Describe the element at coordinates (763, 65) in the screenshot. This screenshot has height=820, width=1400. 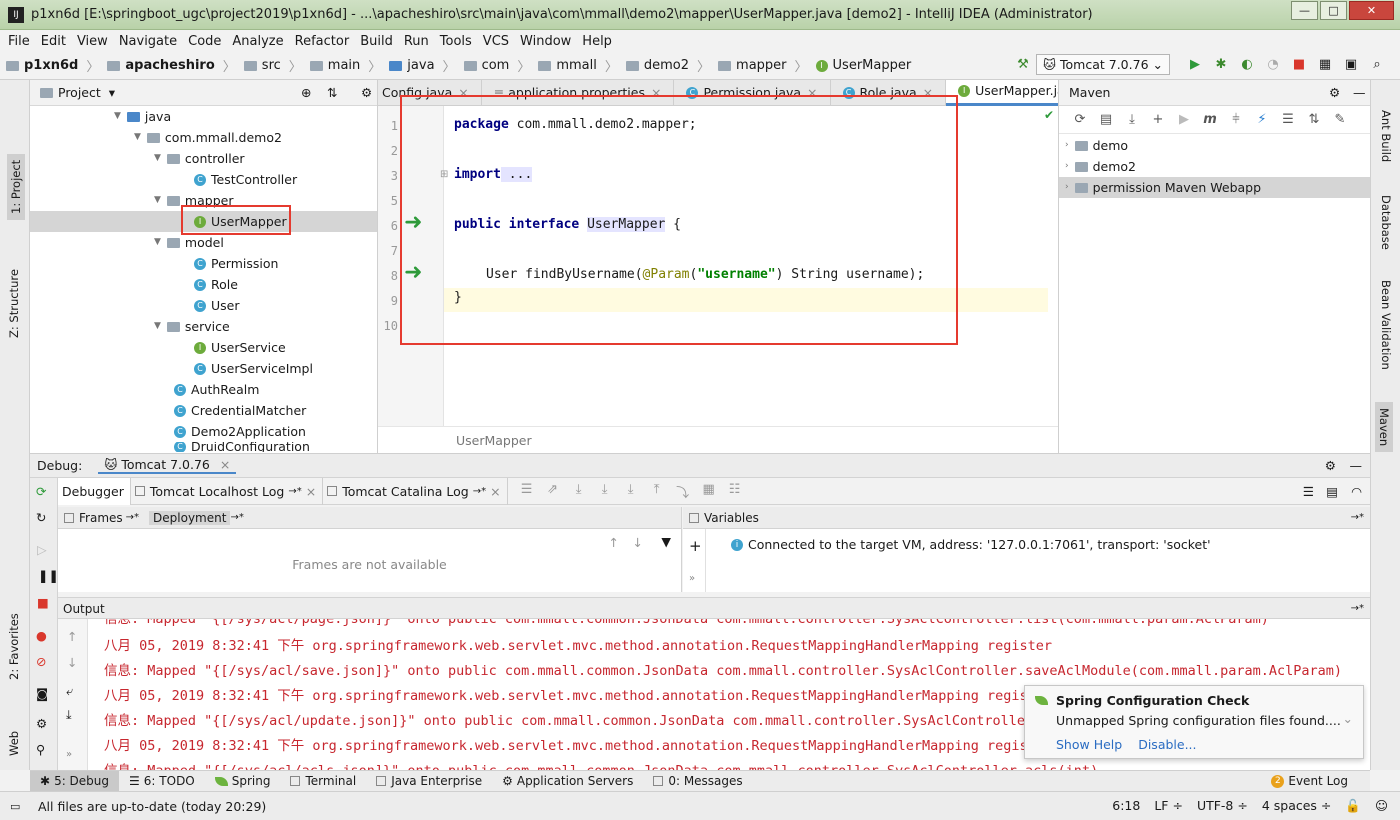
I see `breadcrumb-mapper: mapper 〉` at that location.